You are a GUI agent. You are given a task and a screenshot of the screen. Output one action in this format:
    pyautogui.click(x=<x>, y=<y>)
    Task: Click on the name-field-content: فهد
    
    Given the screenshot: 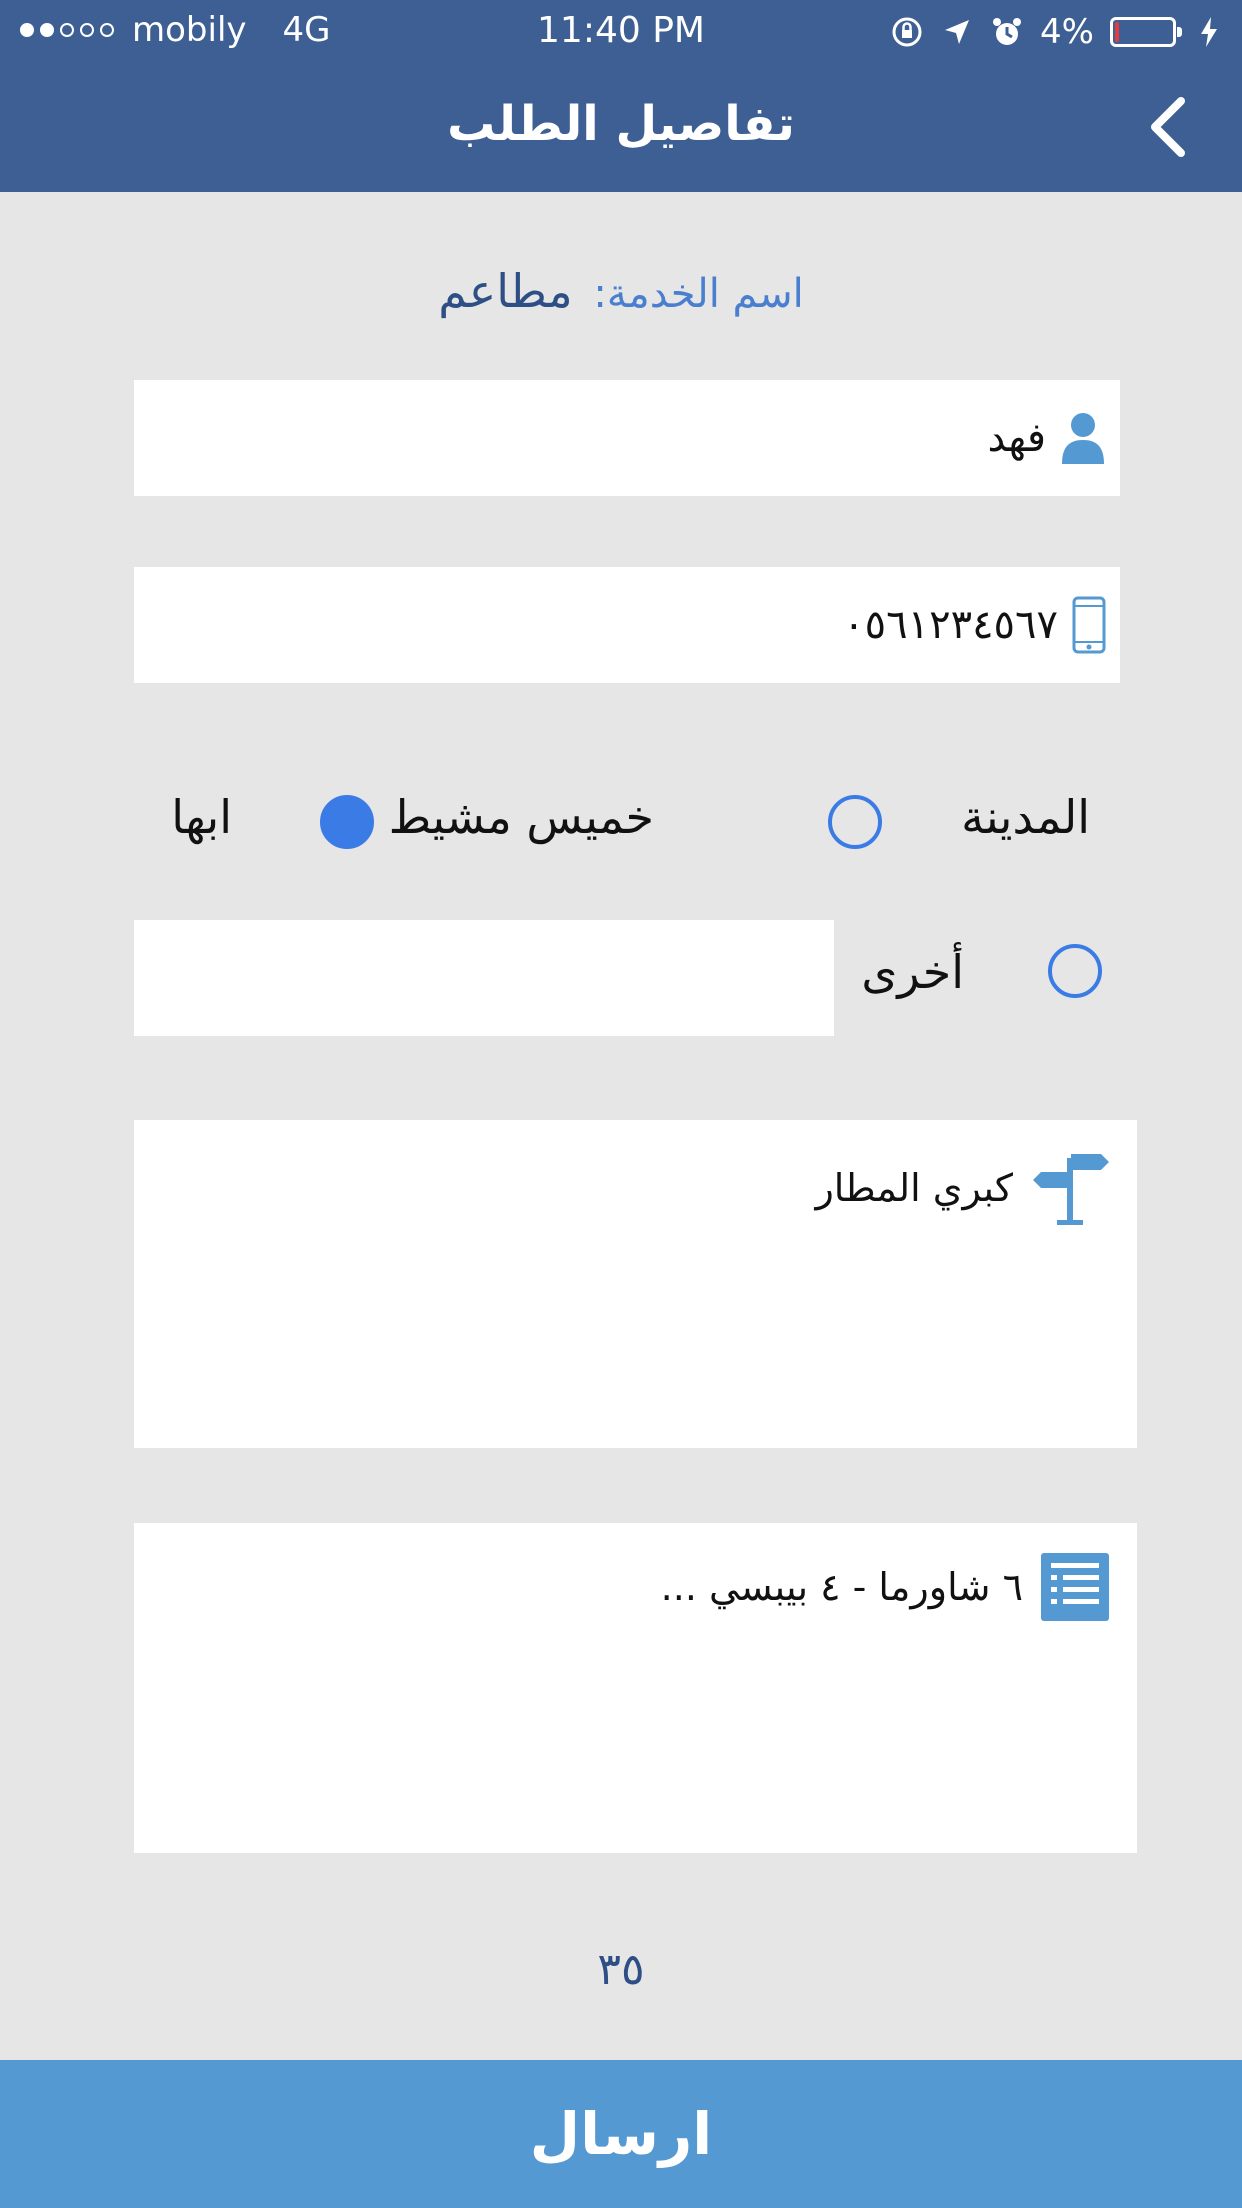 What is the action you would take?
    pyautogui.click(x=1046, y=438)
    